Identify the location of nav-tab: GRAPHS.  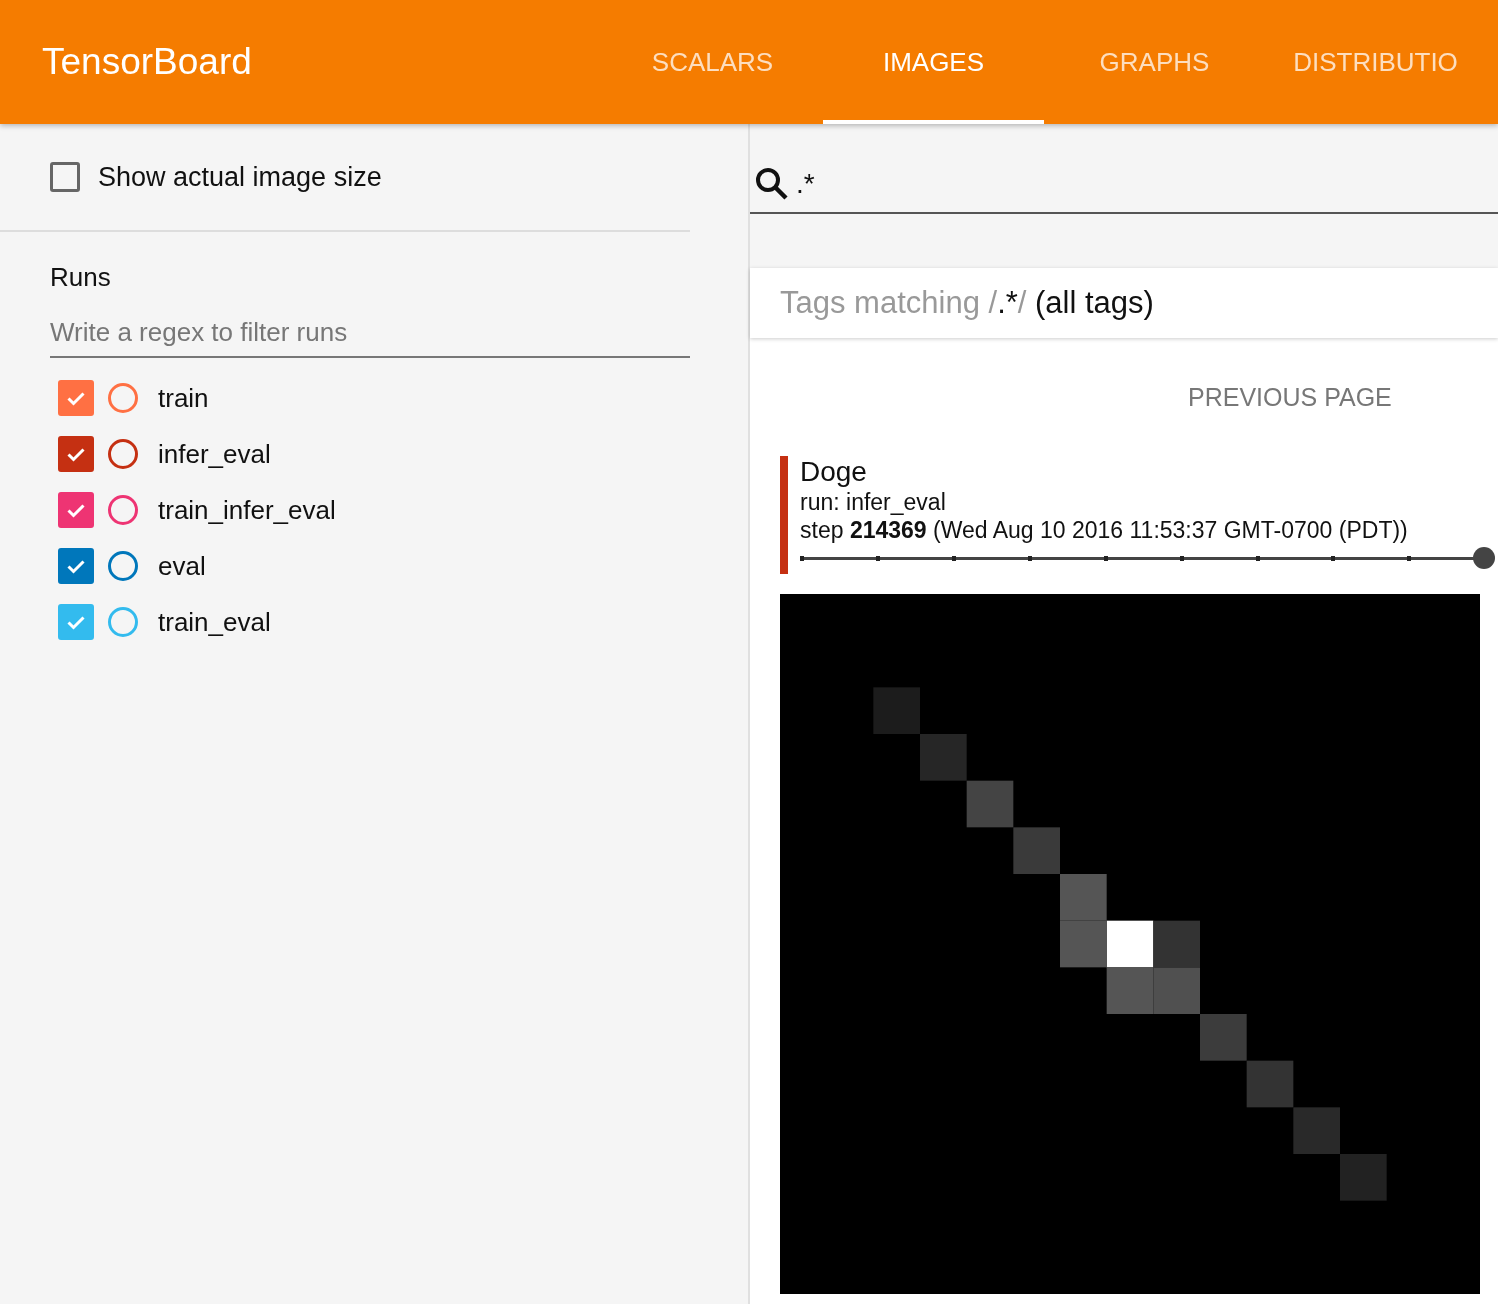
(1154, 62).